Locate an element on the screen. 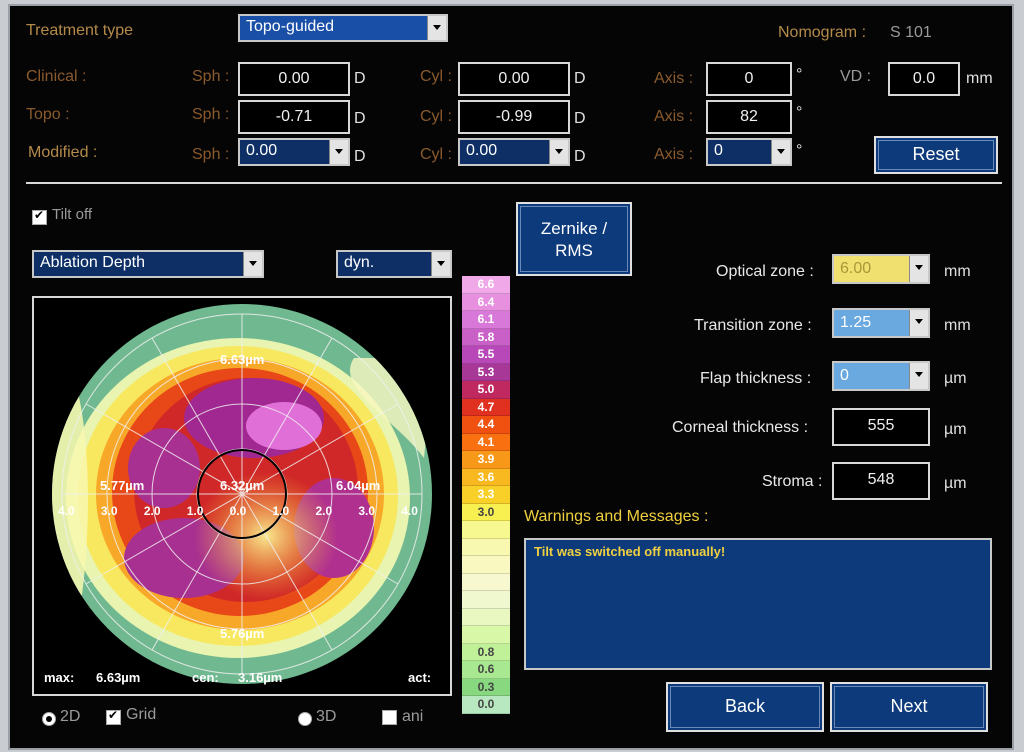  topo-cyl-field: -0.99 is located at coordinates (514, 117).